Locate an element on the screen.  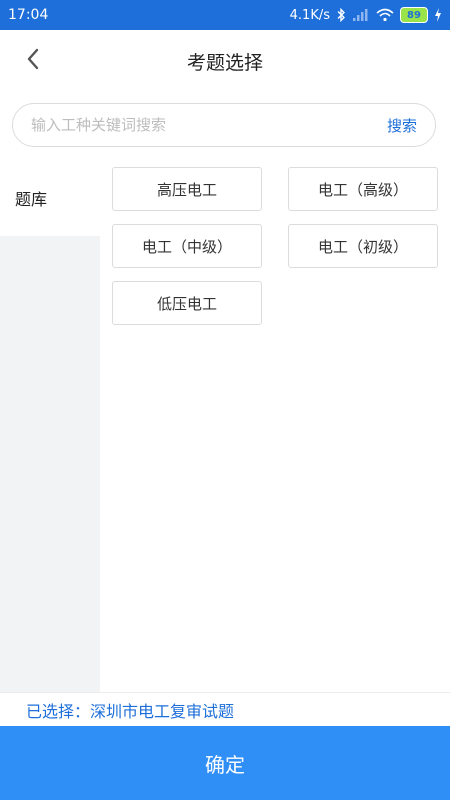
sidebar-item-label: 题库 is located at coordinates (31, 199).